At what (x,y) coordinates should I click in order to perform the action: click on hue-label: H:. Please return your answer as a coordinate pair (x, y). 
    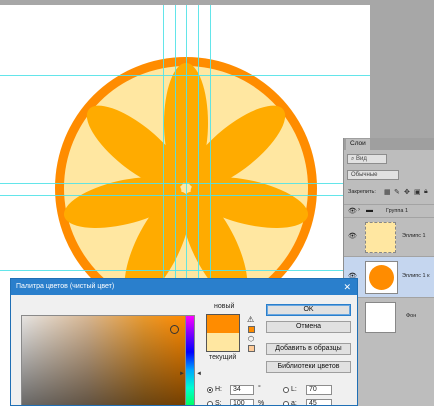
    Looking at the image, I should click on (218, 389).